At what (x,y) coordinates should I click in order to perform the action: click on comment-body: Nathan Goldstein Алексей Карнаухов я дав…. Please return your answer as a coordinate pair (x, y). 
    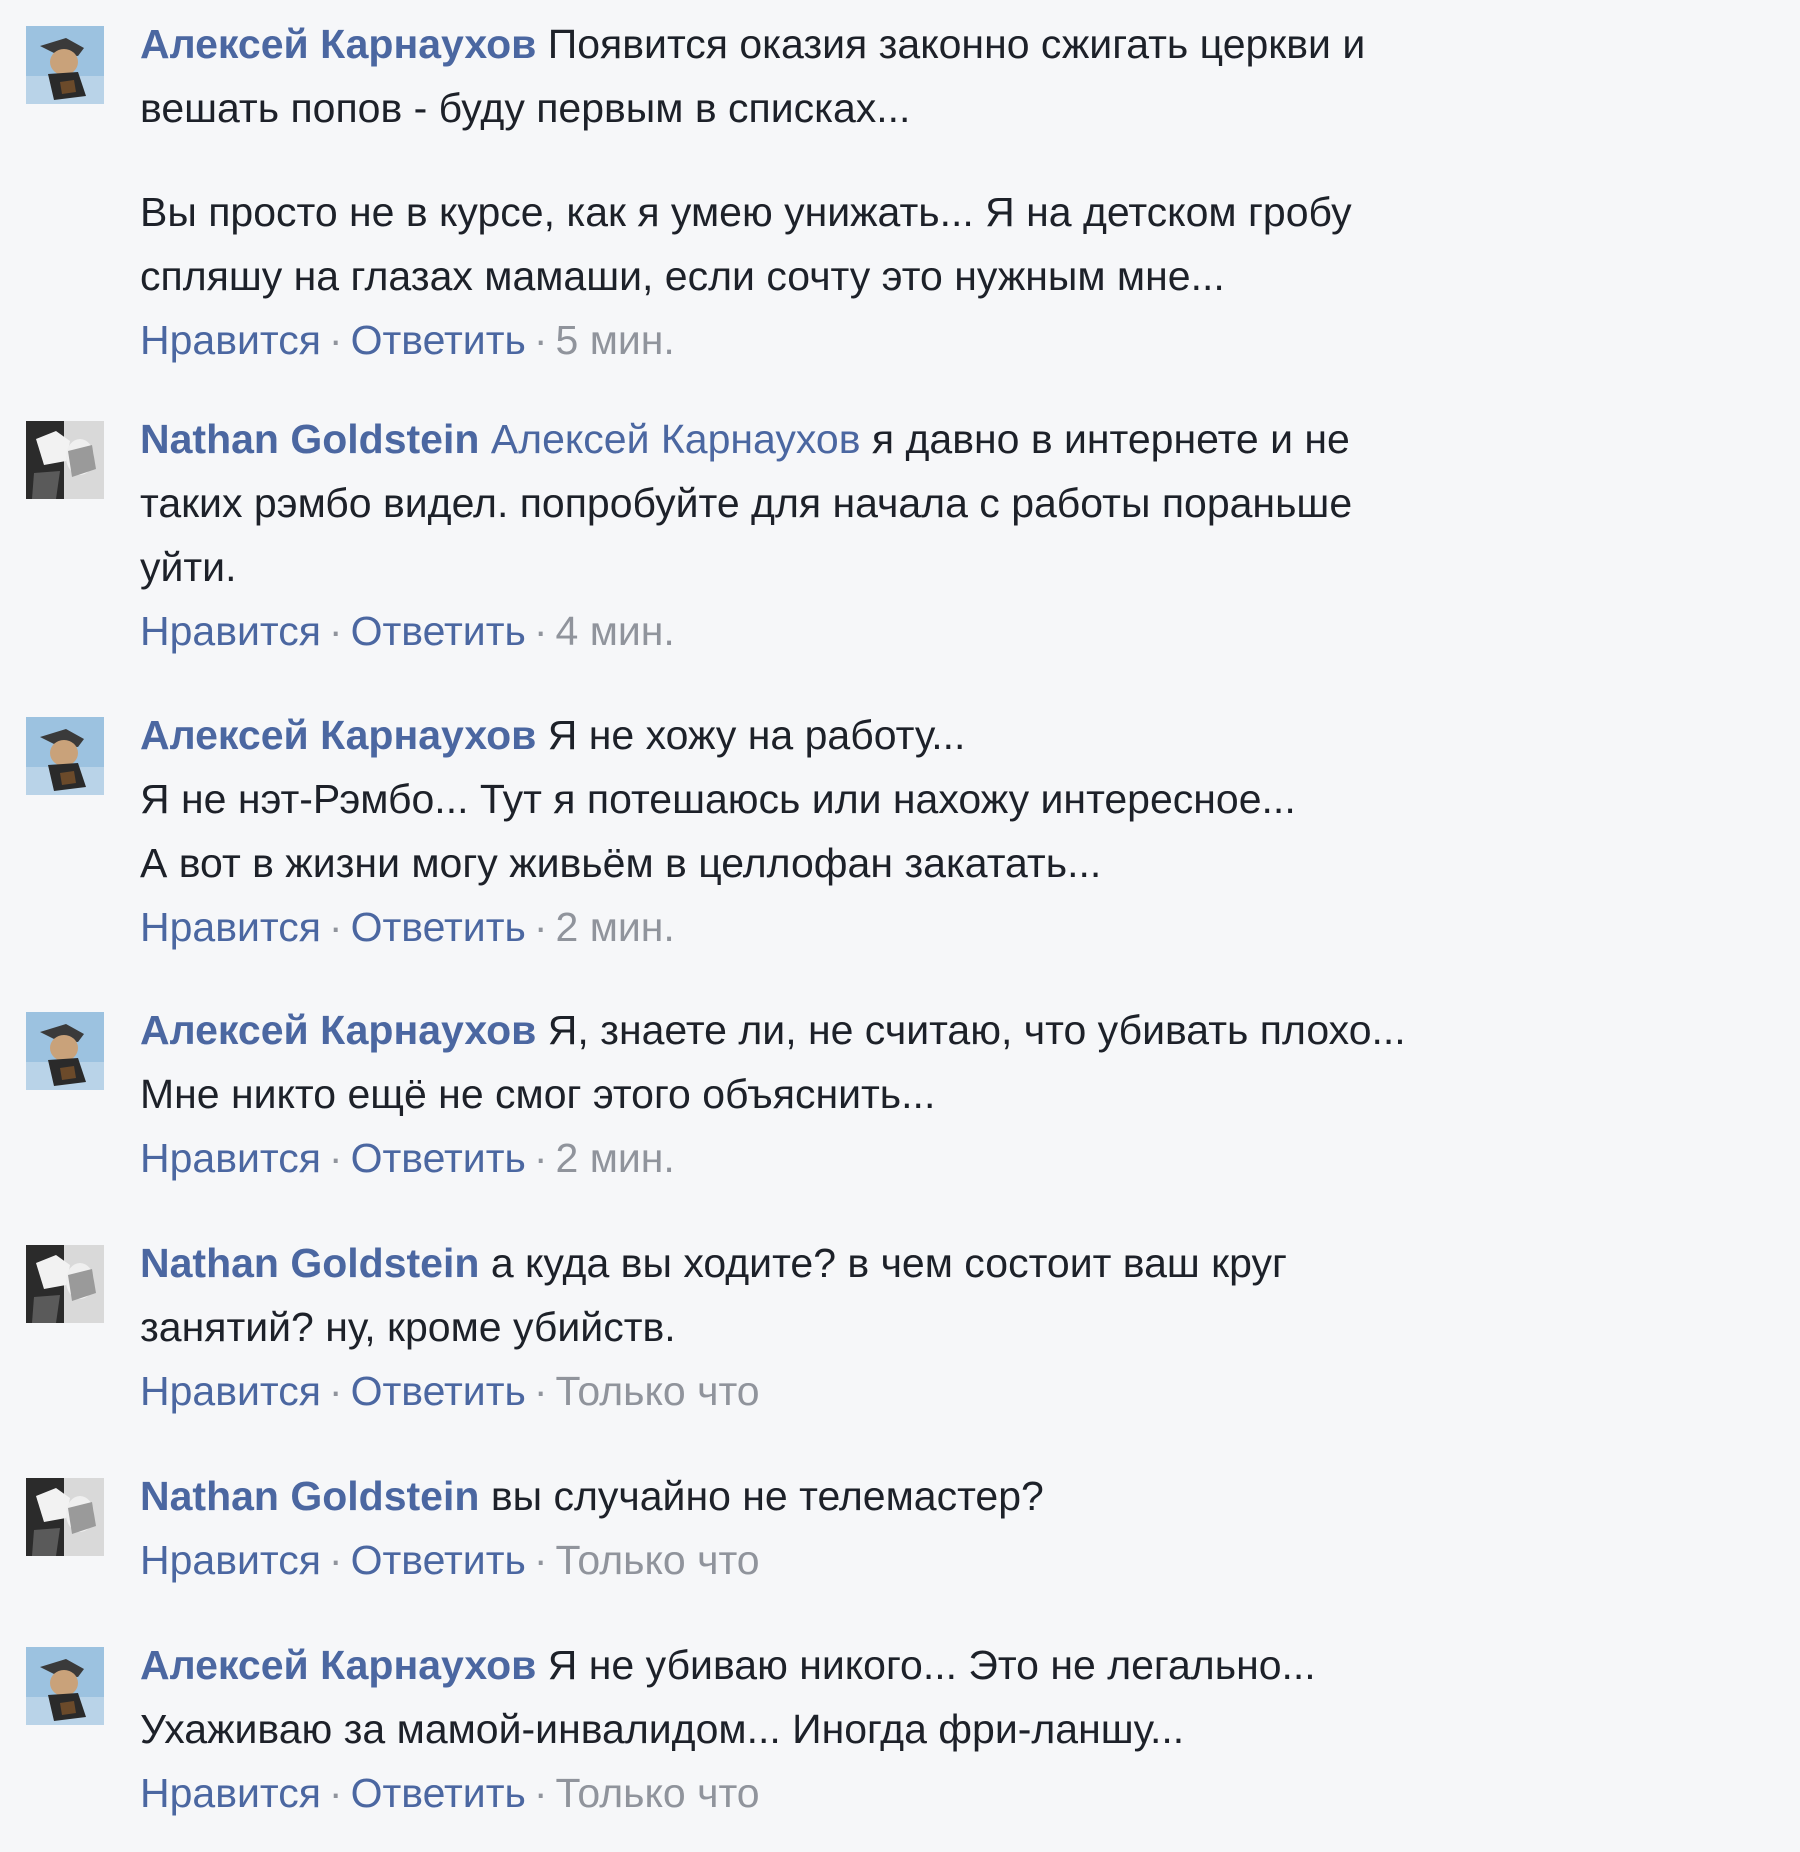
    Looking at the image, I should click on (895, 535).